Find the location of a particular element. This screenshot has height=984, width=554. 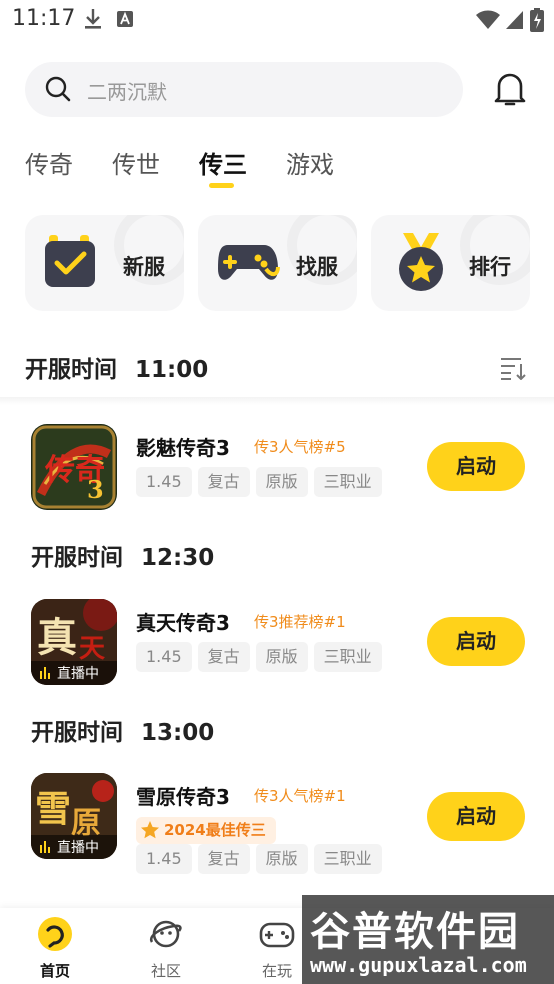

svg-text: 真 is located at coordinates (57, 637).